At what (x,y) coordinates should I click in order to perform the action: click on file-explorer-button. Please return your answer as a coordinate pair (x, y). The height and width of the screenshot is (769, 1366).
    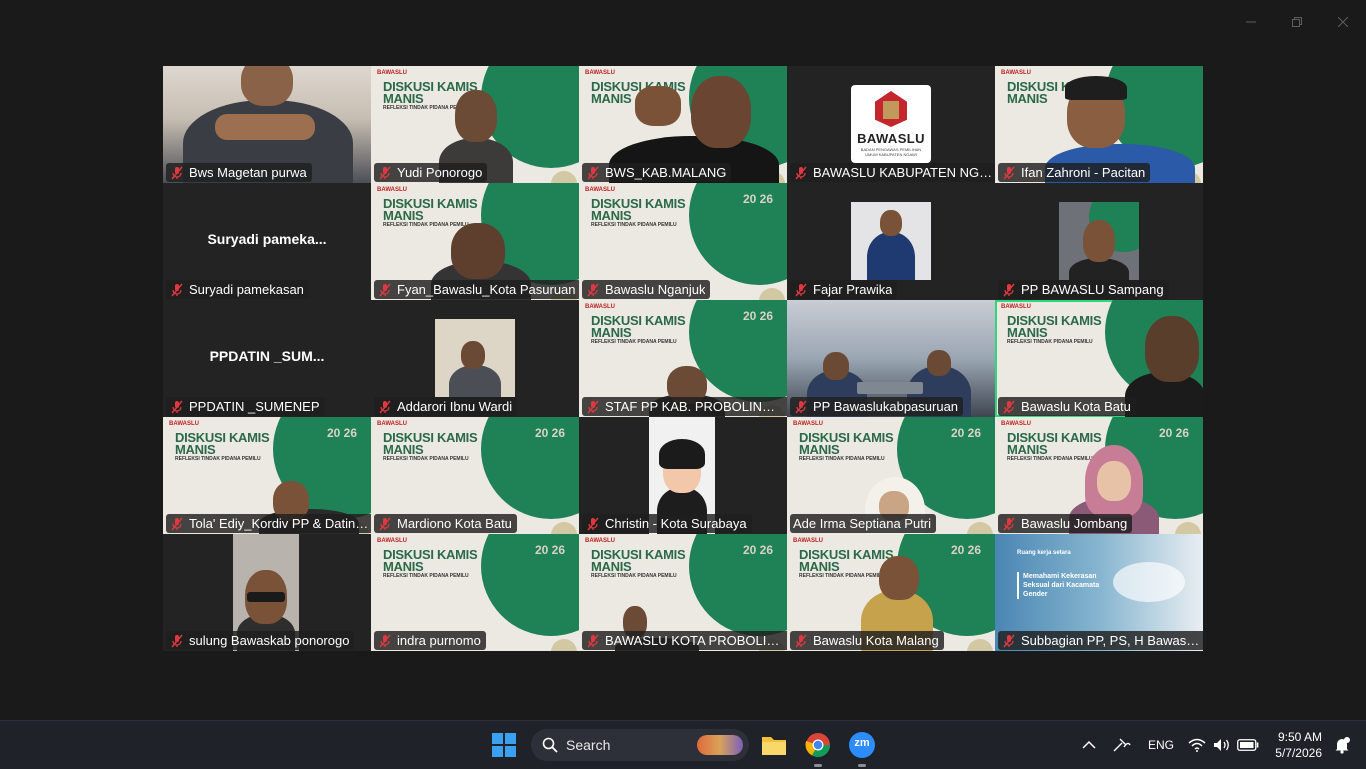
    Looking at the image, I should click on (774, 745).